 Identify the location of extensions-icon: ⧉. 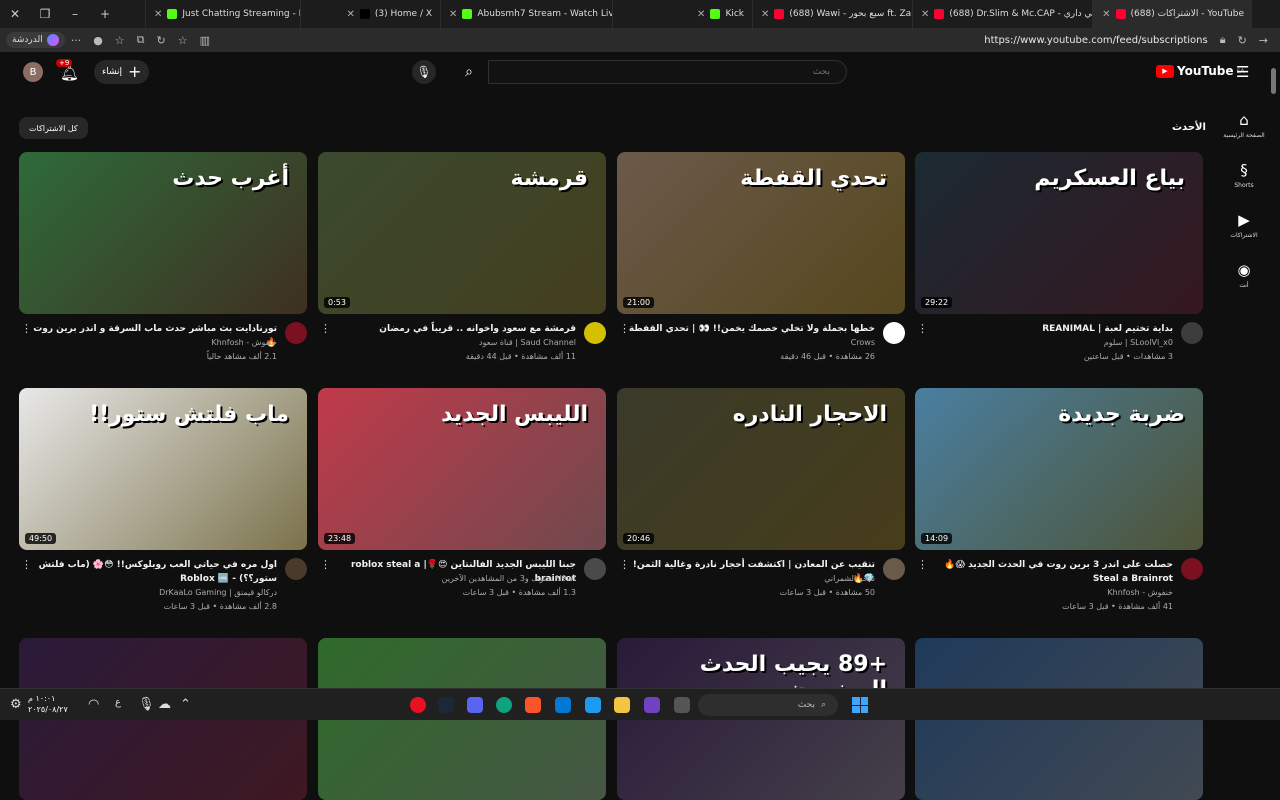
(141, 40).